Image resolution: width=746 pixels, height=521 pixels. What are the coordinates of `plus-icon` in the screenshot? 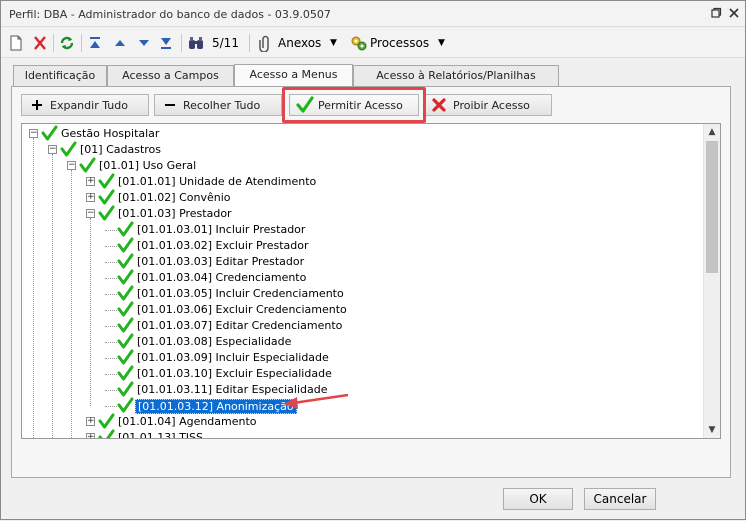 It's located at (37, 105).